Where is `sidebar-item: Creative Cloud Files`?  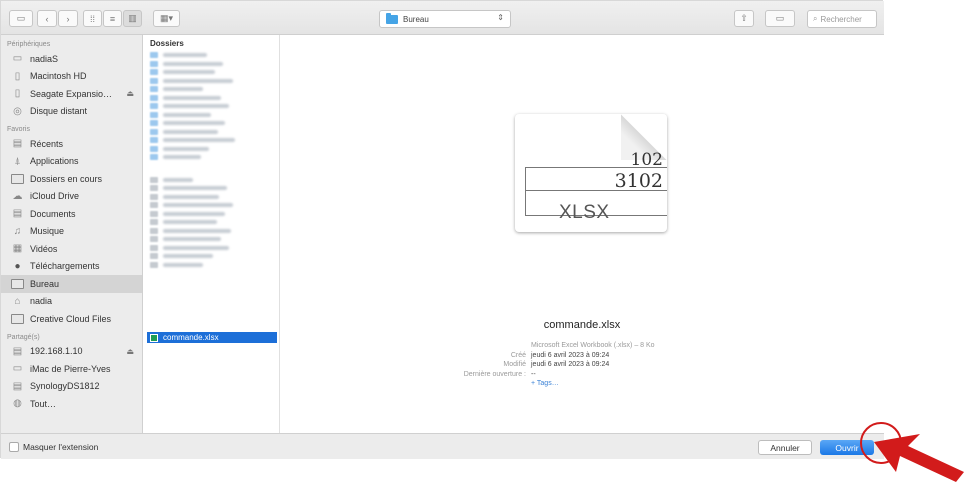 sidebar-item: Creative Cloud Files is located at coordinates (71, 319).